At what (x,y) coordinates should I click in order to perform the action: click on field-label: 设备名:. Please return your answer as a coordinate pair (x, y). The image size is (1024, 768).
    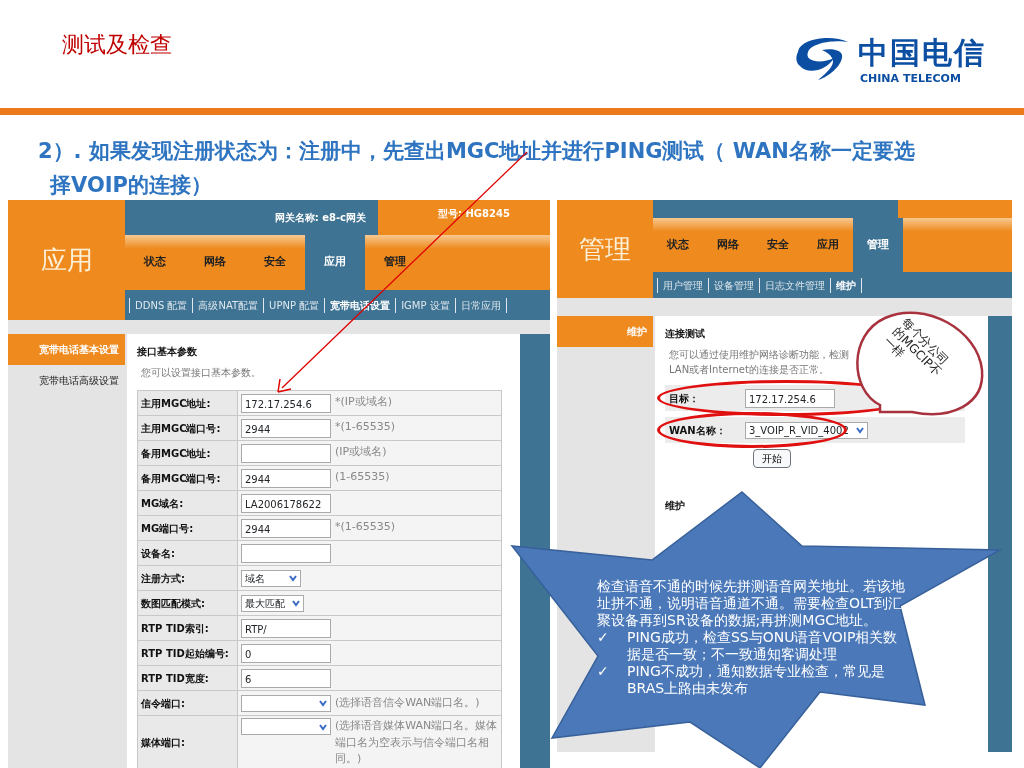
    Looking at the image, I should click on (187, 553).